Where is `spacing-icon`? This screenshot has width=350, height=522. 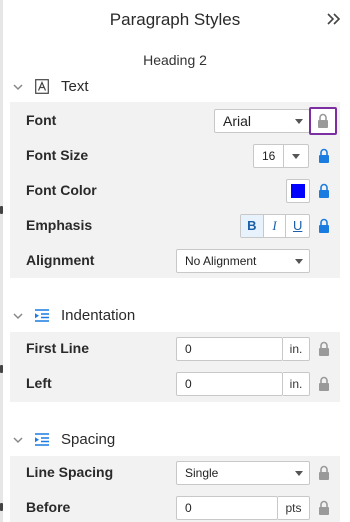 spacing-icon is located at coordinates (42, 439).